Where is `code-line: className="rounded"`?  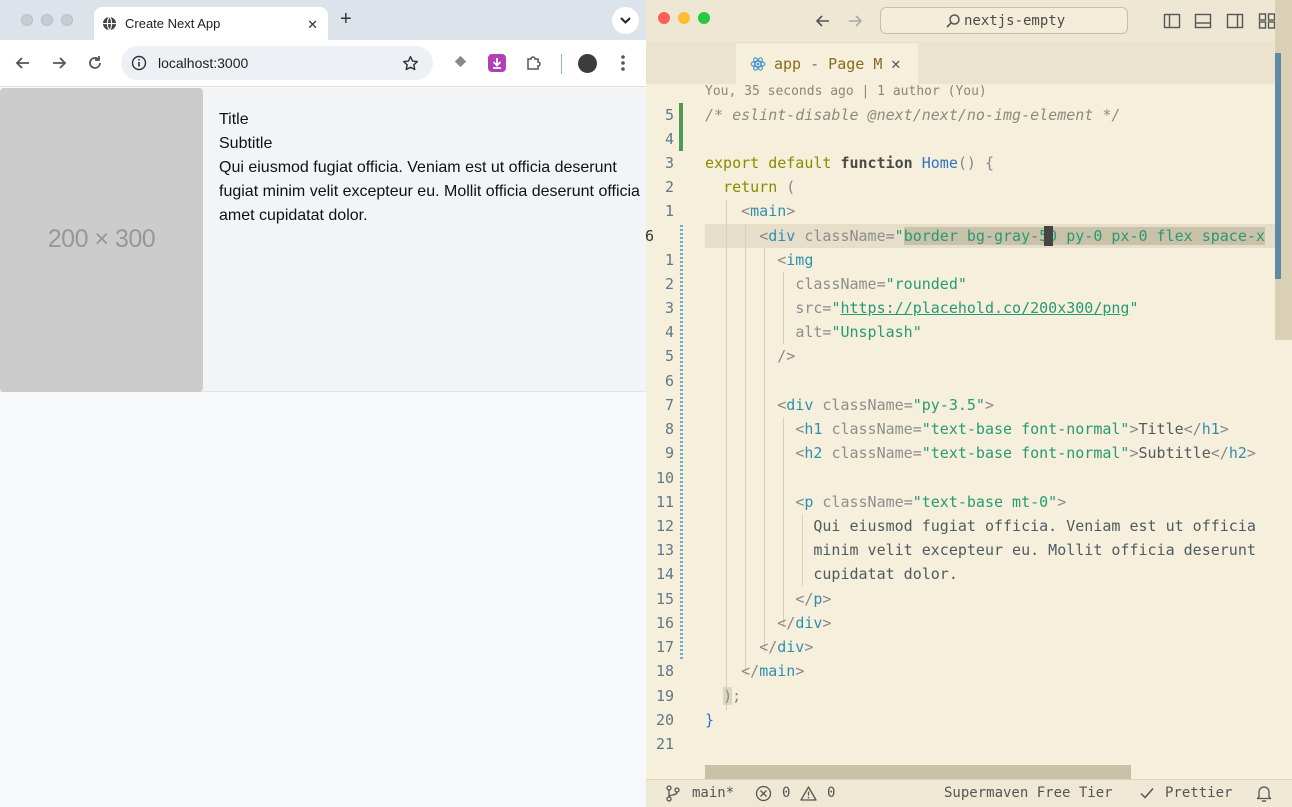 code-line: className="rounded" is located at coordinates (836, 284).